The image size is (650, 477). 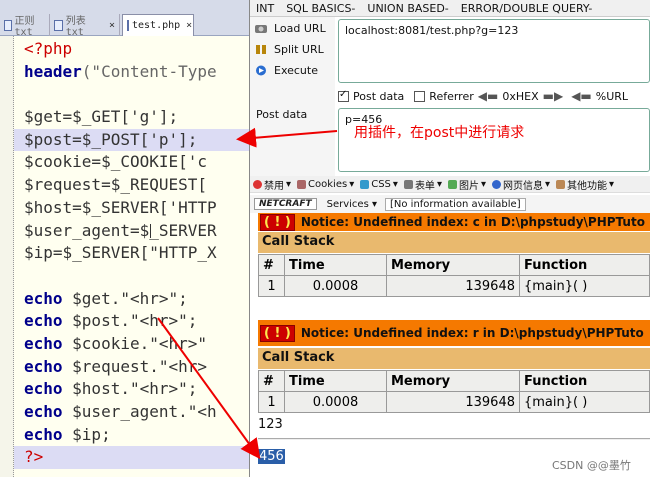 I want to click on code-line: $post=$_POST['p'];, so click(x=131, y=140).